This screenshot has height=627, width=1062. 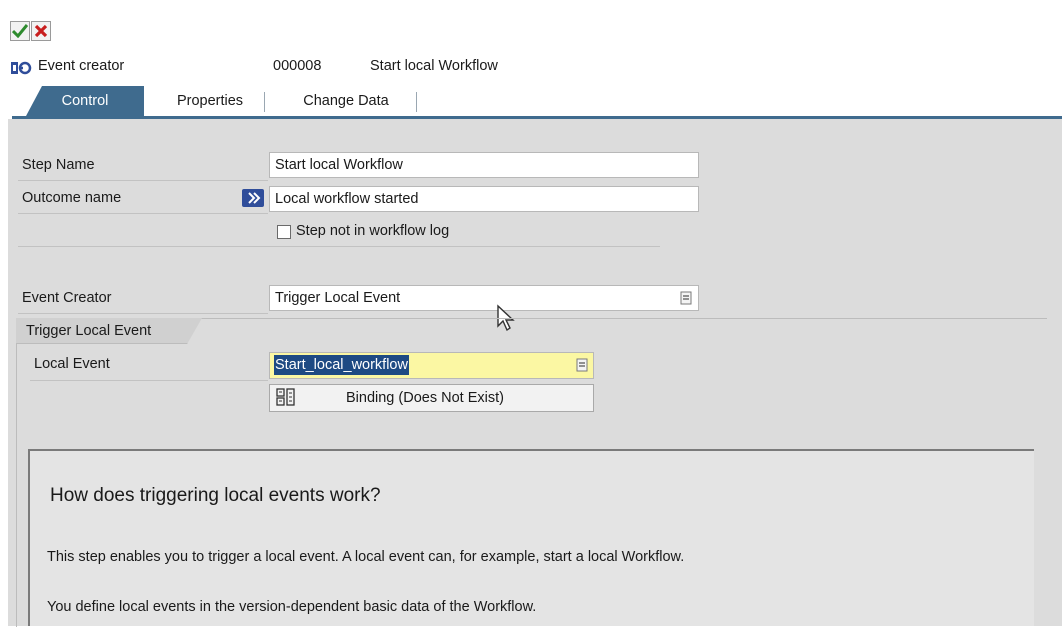 What do you see at coordinates (537, 103) in the screenshot?
I see `tab-strip: Control Properties Change Data` at bounding box center [537, 103].